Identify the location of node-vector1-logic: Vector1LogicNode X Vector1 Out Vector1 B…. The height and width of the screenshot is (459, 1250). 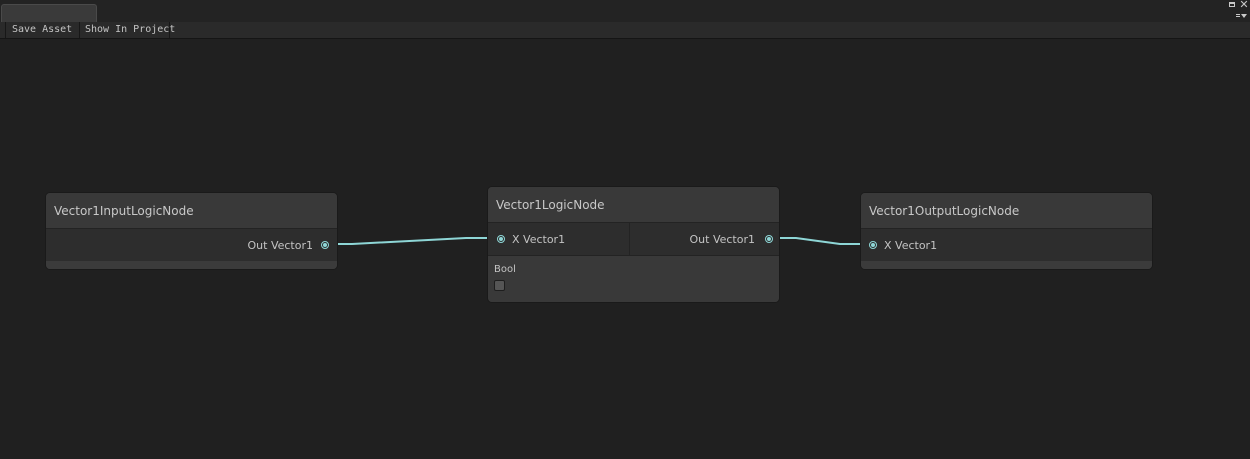
(633, 244).